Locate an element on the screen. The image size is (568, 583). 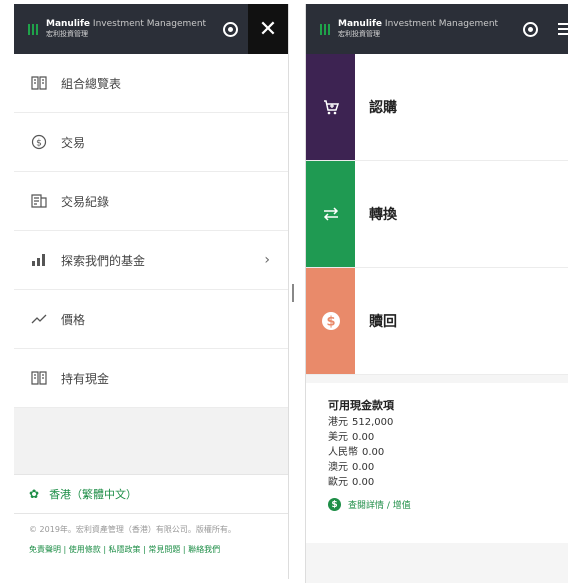
app-header: Manulife Investment Management 宏利投資管理 ✕ is located at coordinates (151, 29).